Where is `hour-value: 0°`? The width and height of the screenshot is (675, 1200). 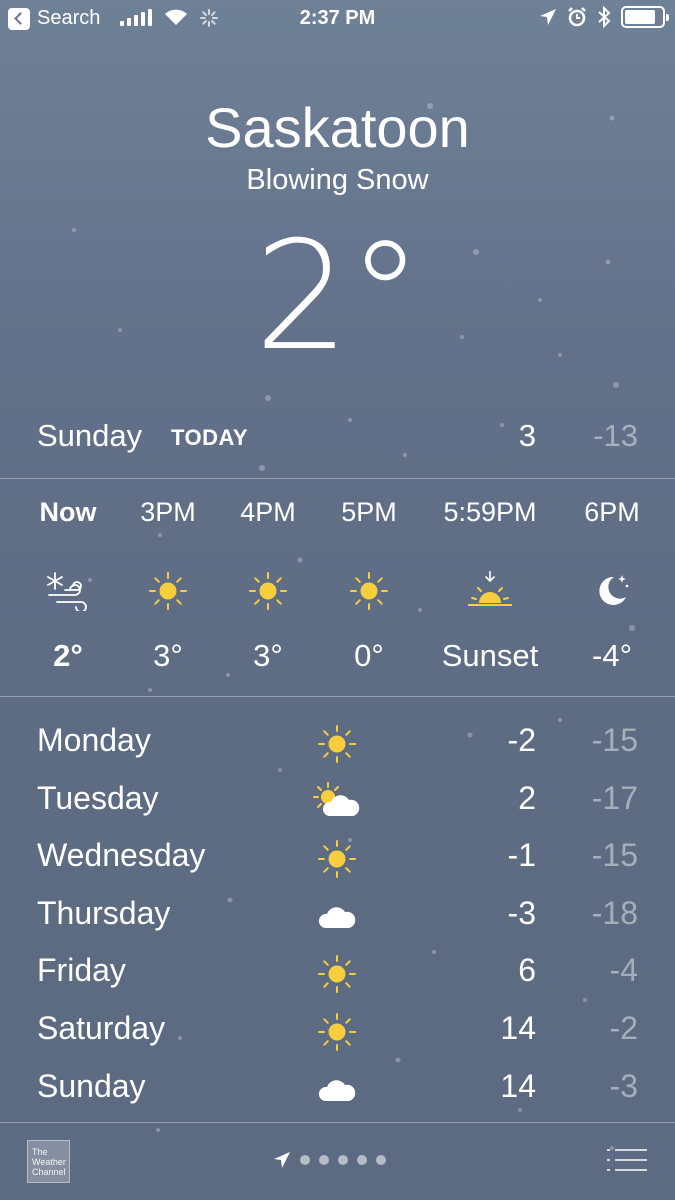 hour-value: 0° is located at coordinates (369, 655).